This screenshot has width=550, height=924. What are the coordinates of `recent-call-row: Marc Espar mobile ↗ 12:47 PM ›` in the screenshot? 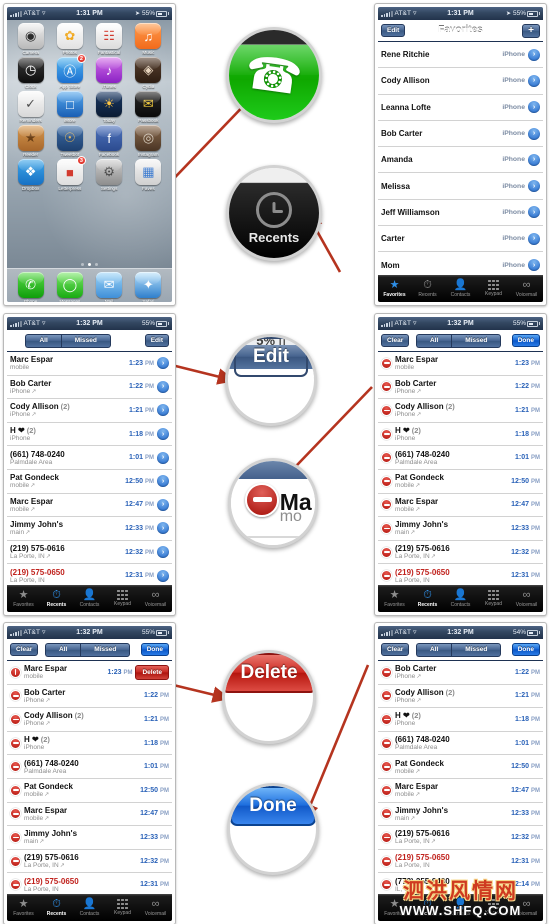 It's located at (89, 506).